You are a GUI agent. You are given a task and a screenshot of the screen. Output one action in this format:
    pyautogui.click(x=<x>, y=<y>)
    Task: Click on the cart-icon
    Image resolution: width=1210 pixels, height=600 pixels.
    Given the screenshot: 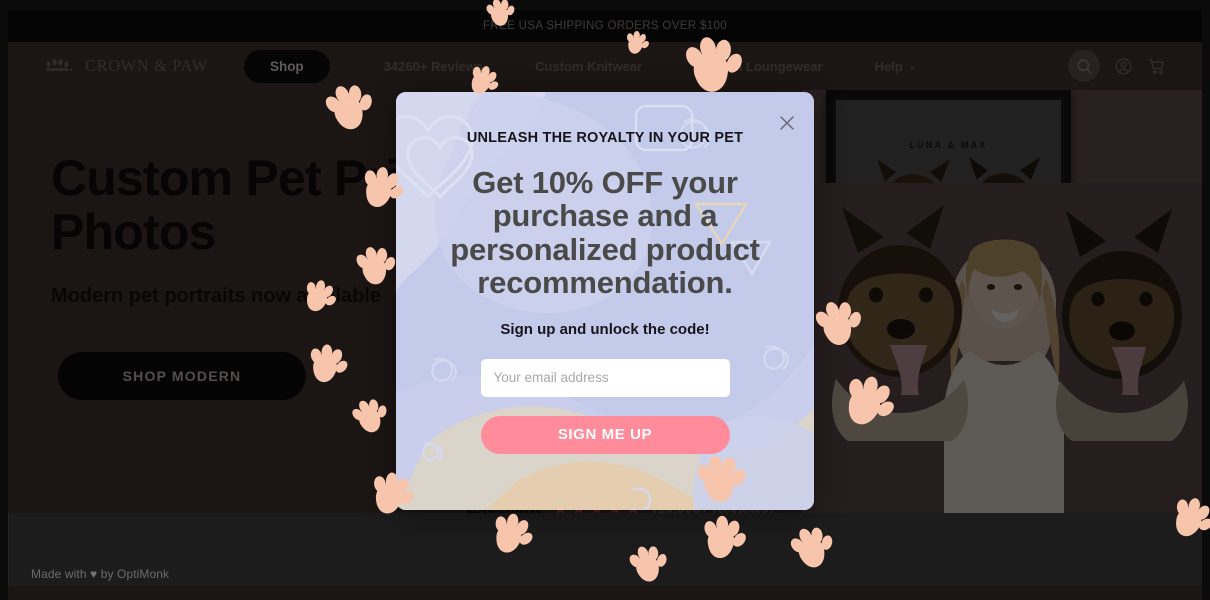 What is the action you would take?
    pyautogui.click(x=1156, y=66)
    